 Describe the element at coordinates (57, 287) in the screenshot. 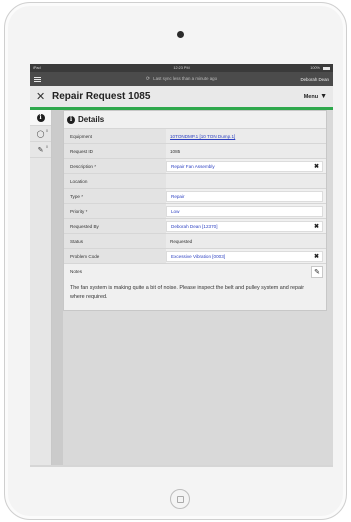

I see `left-gutter` at that location.